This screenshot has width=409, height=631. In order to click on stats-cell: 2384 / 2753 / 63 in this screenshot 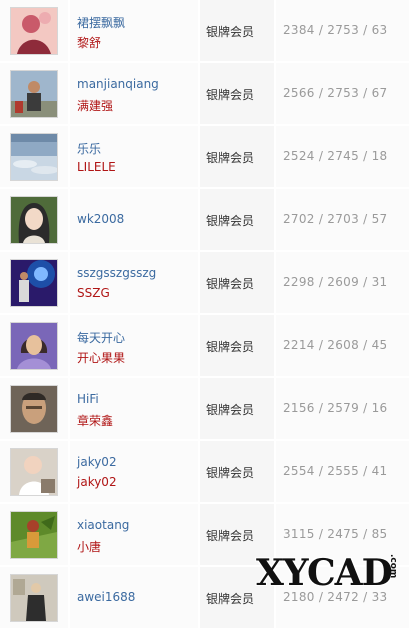, I will do `click(342, 30)`.